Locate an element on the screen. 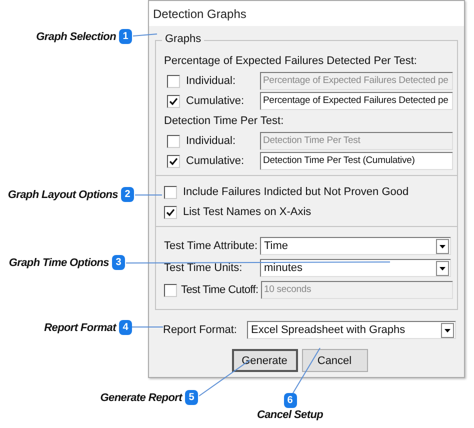 The image size is (474, 428). dropdown: Excel Spreadsheet with Graphs is located at coordinates (351, 330).